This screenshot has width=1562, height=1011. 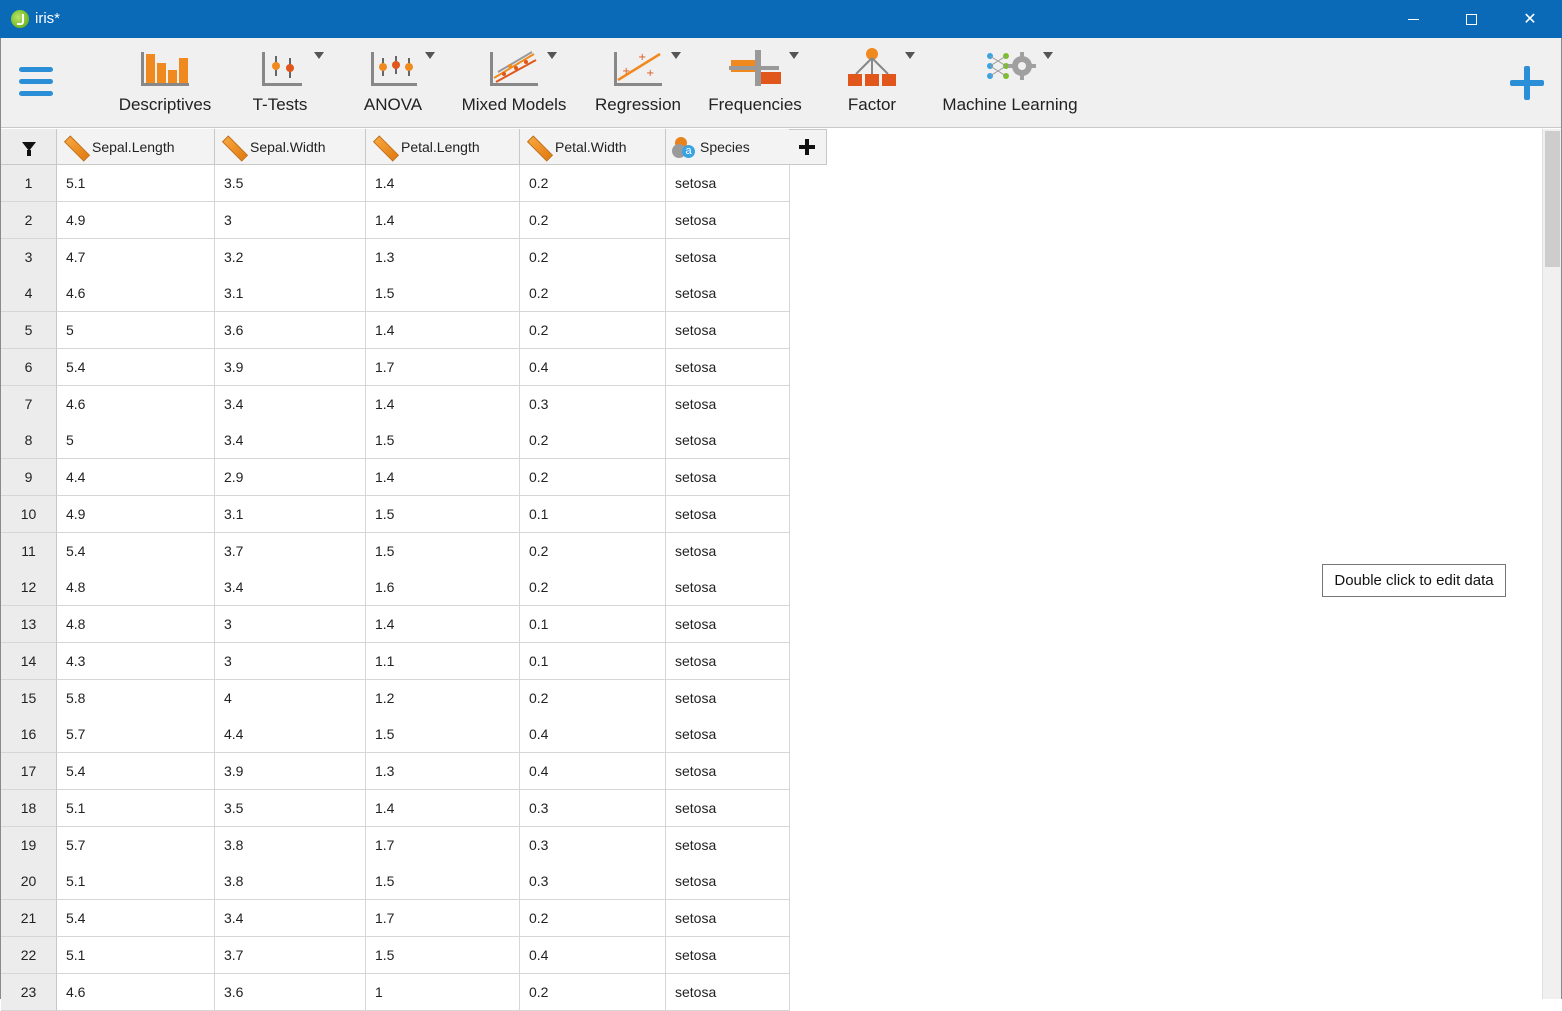 I want to click on row-header: 23, so click(x=29, y=992).